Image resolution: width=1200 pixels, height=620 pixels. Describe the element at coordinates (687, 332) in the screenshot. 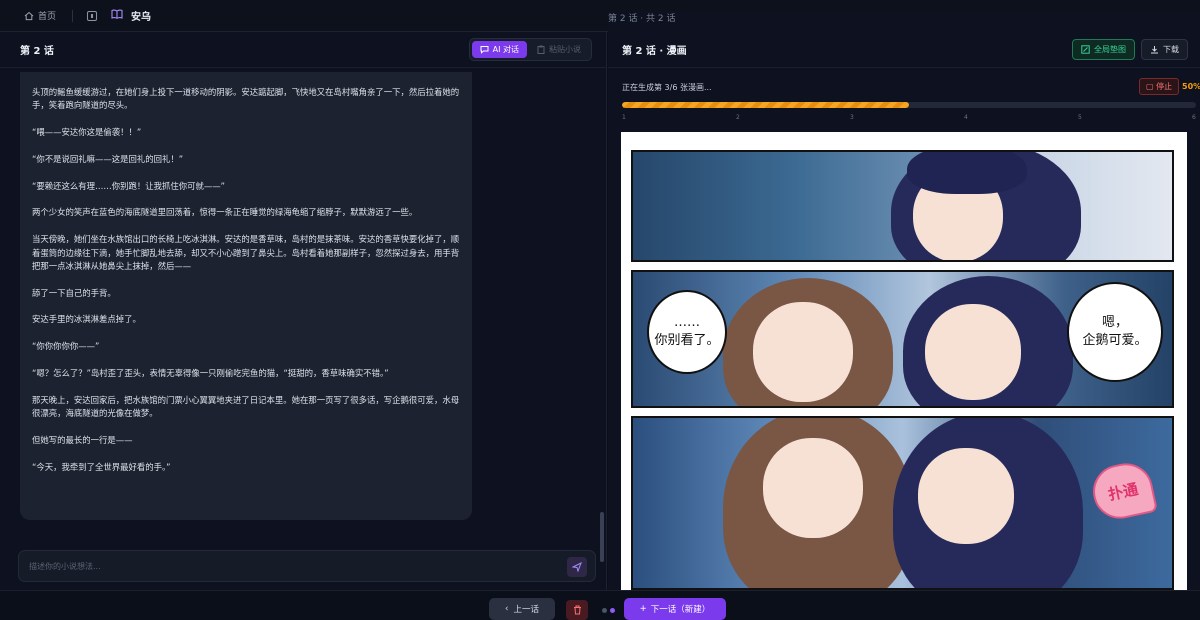

I see `speech-bubble-left: …… 你别看了。` at that location.